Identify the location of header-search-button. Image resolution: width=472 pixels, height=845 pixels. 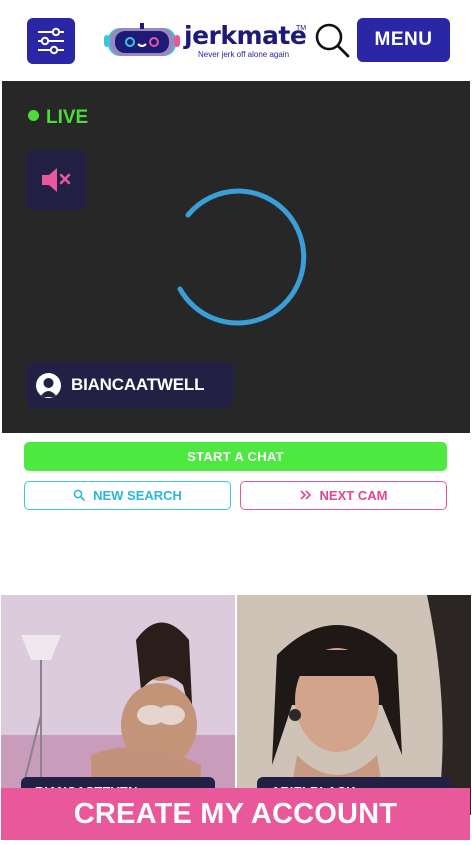
(332, 40).